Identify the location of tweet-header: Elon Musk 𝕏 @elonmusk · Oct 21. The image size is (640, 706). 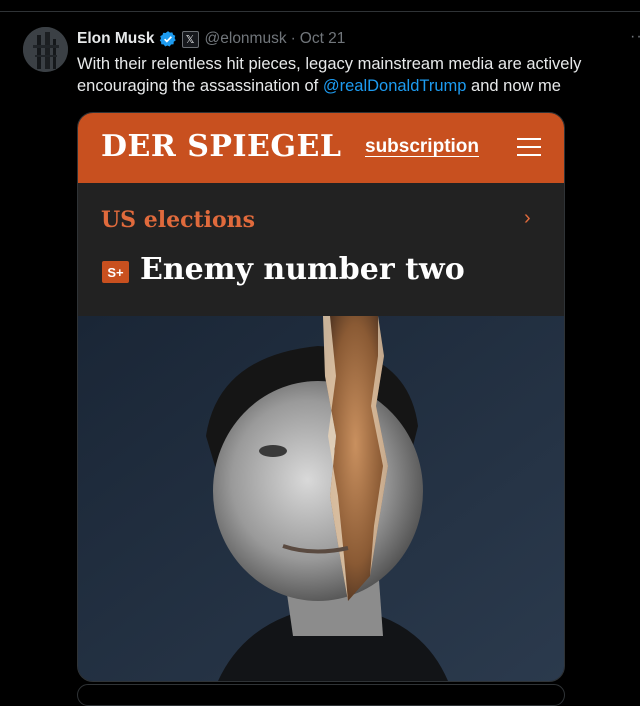
(211, 39).